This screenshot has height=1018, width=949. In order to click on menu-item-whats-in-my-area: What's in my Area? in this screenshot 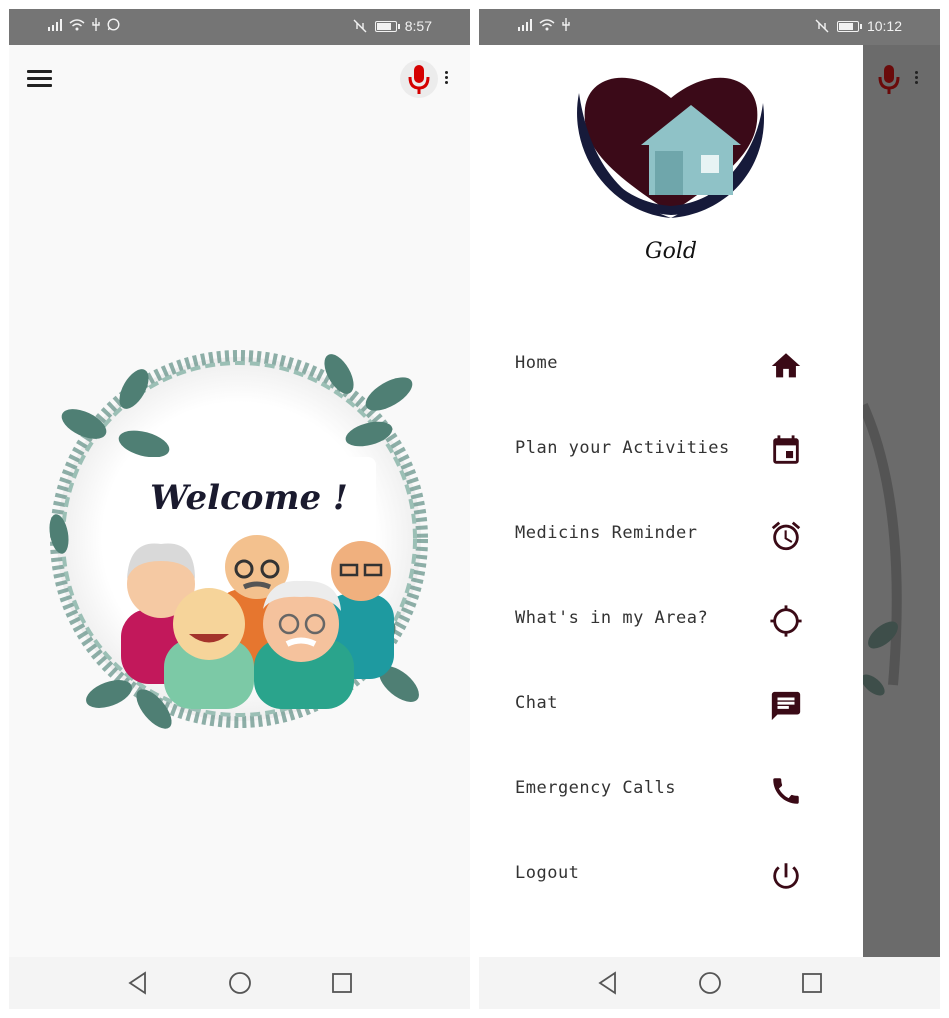, I will do `click(671, 620)`.